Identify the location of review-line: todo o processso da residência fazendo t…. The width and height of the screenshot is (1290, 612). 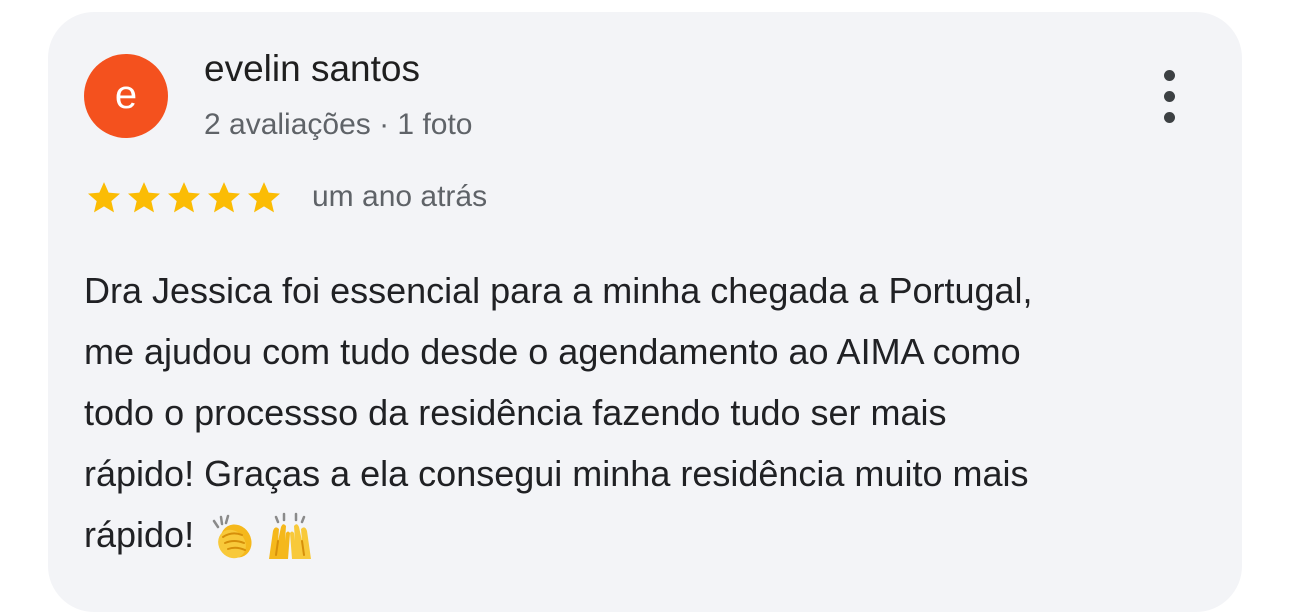
(515, 412).